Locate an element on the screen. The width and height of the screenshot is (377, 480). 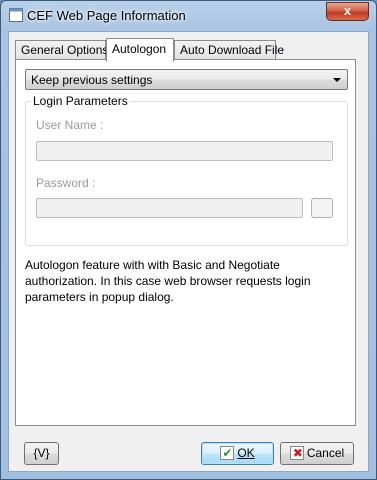
window-icon is located at coordinates (16, 15).